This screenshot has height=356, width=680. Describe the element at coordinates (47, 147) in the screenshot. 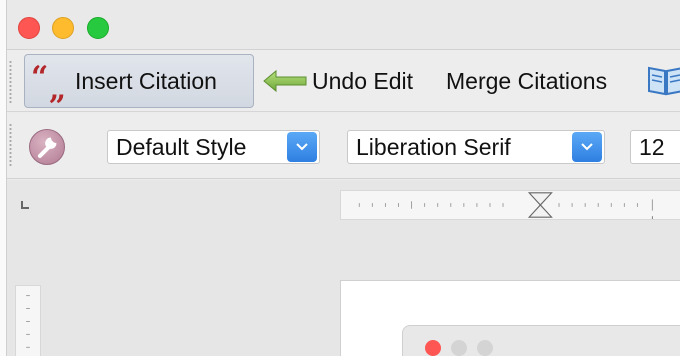

I see `wrench-icon` at that location.